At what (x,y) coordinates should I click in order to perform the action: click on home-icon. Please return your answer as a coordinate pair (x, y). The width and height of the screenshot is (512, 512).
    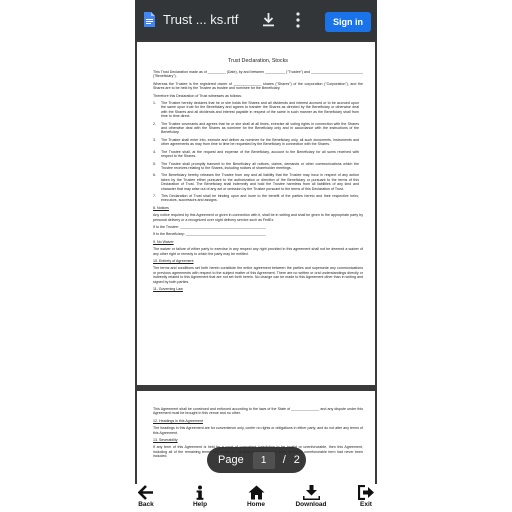
    Looking at the image, I should click on (256, 492).